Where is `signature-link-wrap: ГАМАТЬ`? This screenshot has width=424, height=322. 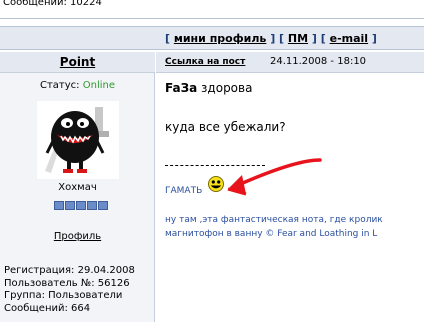 signature-link-wrap: ГАМАТЬ is located at coordinates (183, 191).